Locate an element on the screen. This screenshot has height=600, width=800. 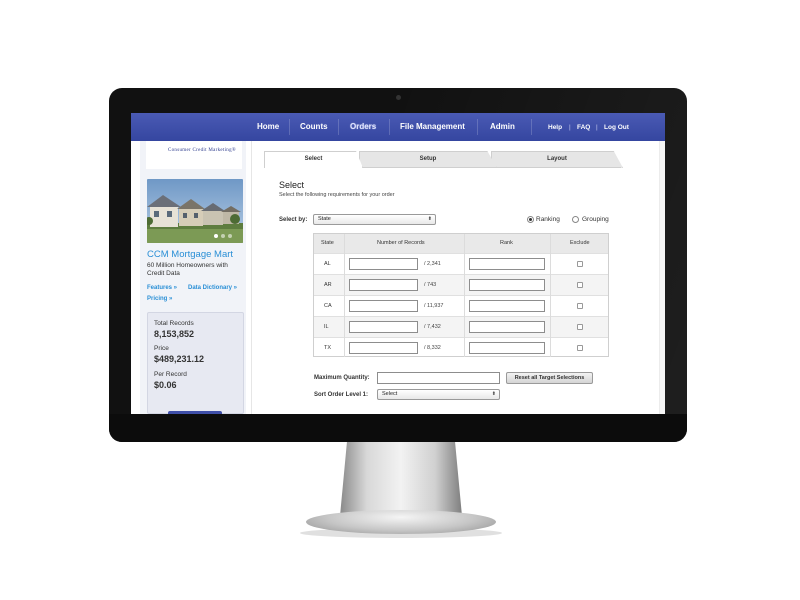
nav-home: Home is located at coordinates (268, 126).